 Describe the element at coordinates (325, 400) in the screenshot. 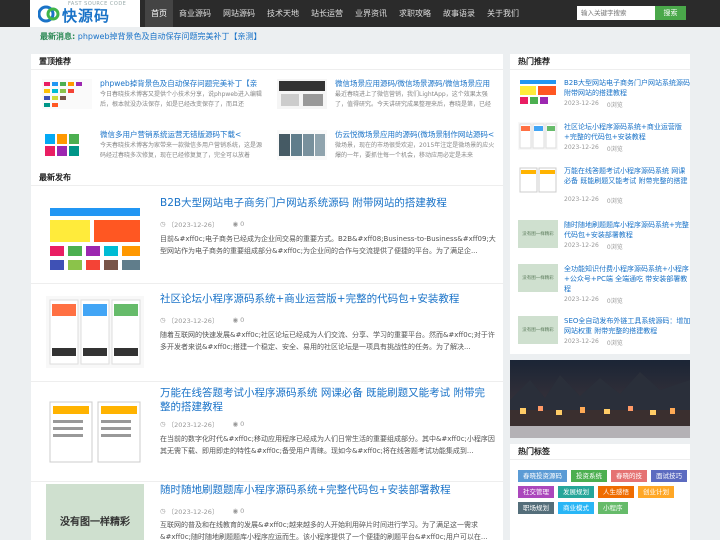

I see `article-title: 万能在线答题考试小程序源码系统 网课必备 既能刷题又能考试 附带完整的搭建教程` at that location.